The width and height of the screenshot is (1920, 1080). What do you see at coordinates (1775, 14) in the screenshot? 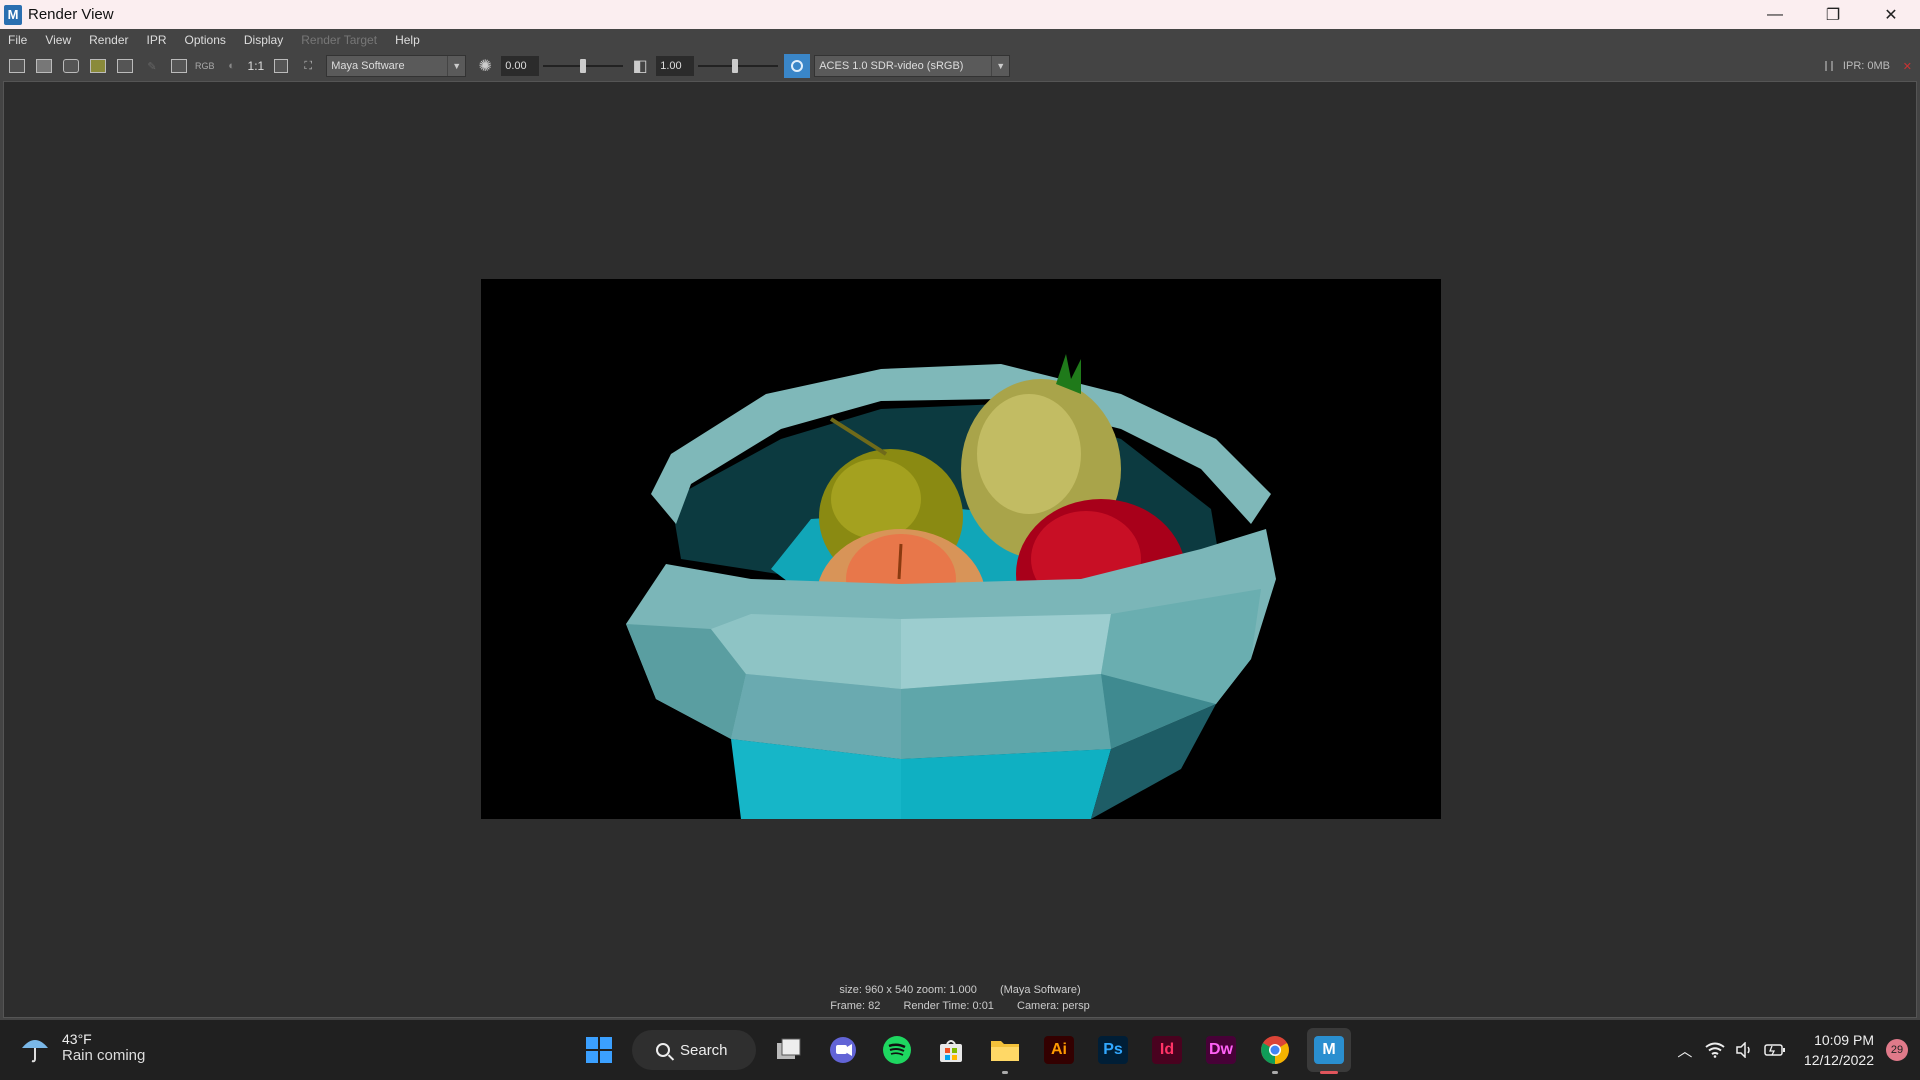
I see `minimize-button: —` at bounding box center [1775, 14].